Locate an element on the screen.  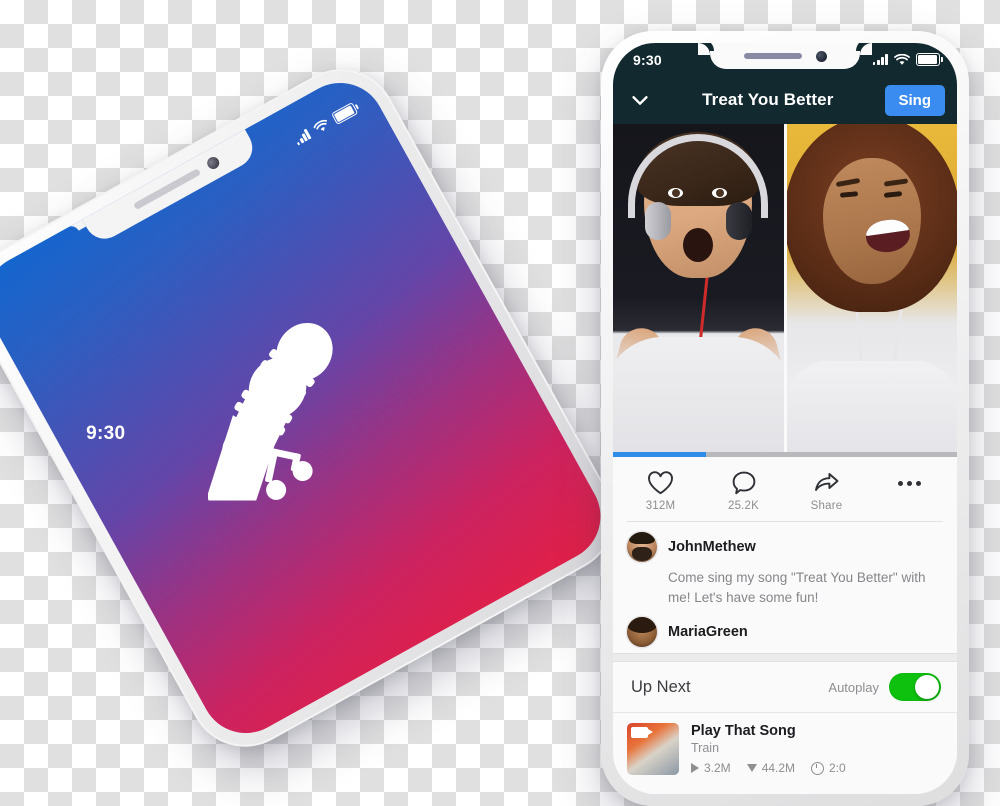
list-item: MariaGreen is located at coordinates (785, 632).